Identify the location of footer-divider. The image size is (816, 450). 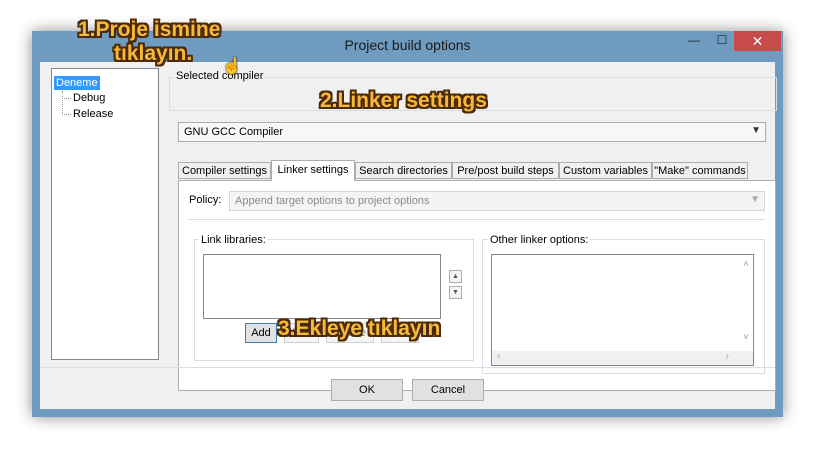
(407, 367).